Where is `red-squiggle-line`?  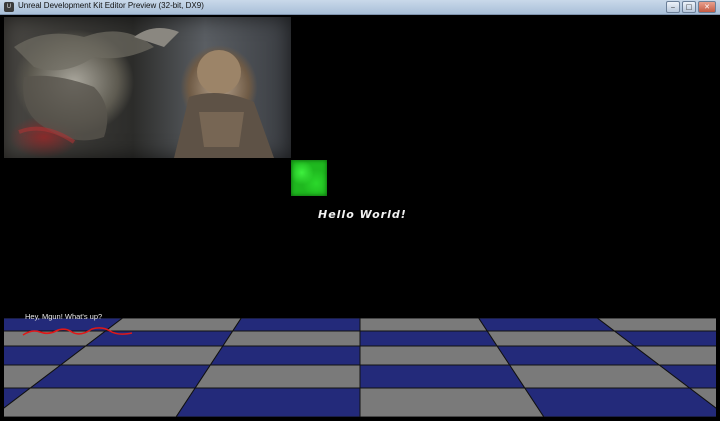 red-squiggle-line is located at coordinates (77, 331).